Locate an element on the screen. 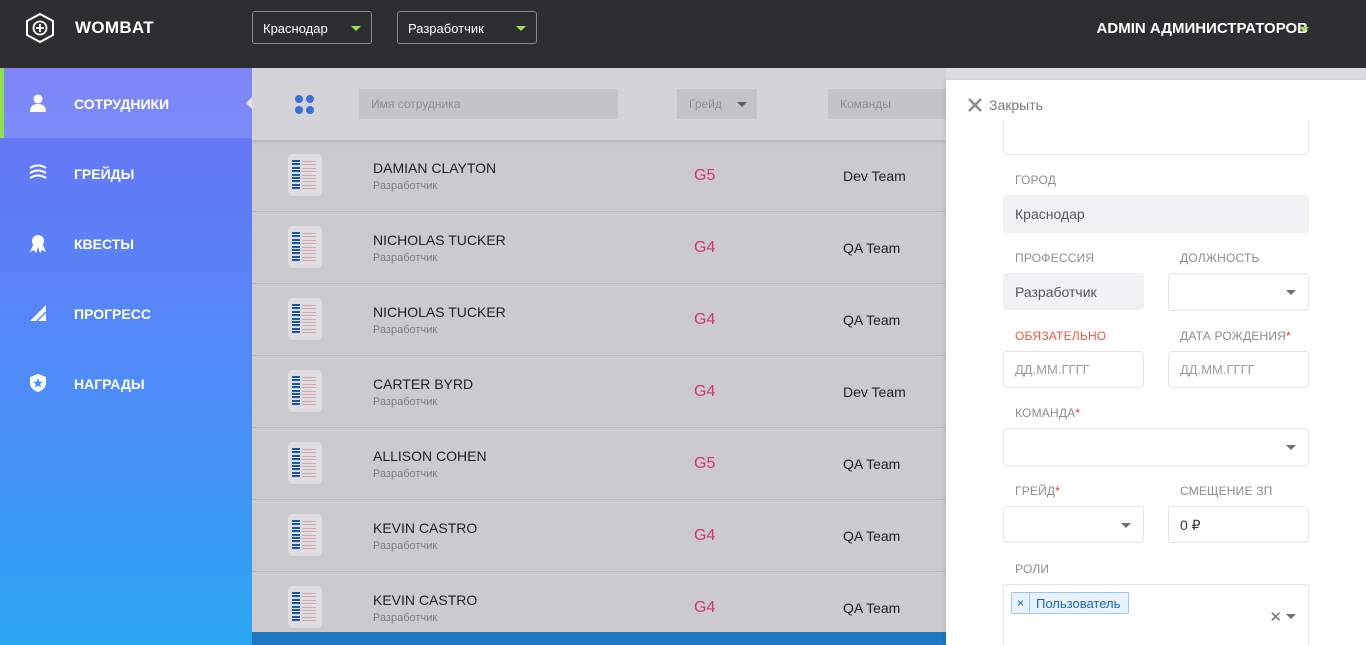 Image resolution: width=1366 pixels, height=645 pixels. panel-top-strip is located at coordinates (1156, 74).